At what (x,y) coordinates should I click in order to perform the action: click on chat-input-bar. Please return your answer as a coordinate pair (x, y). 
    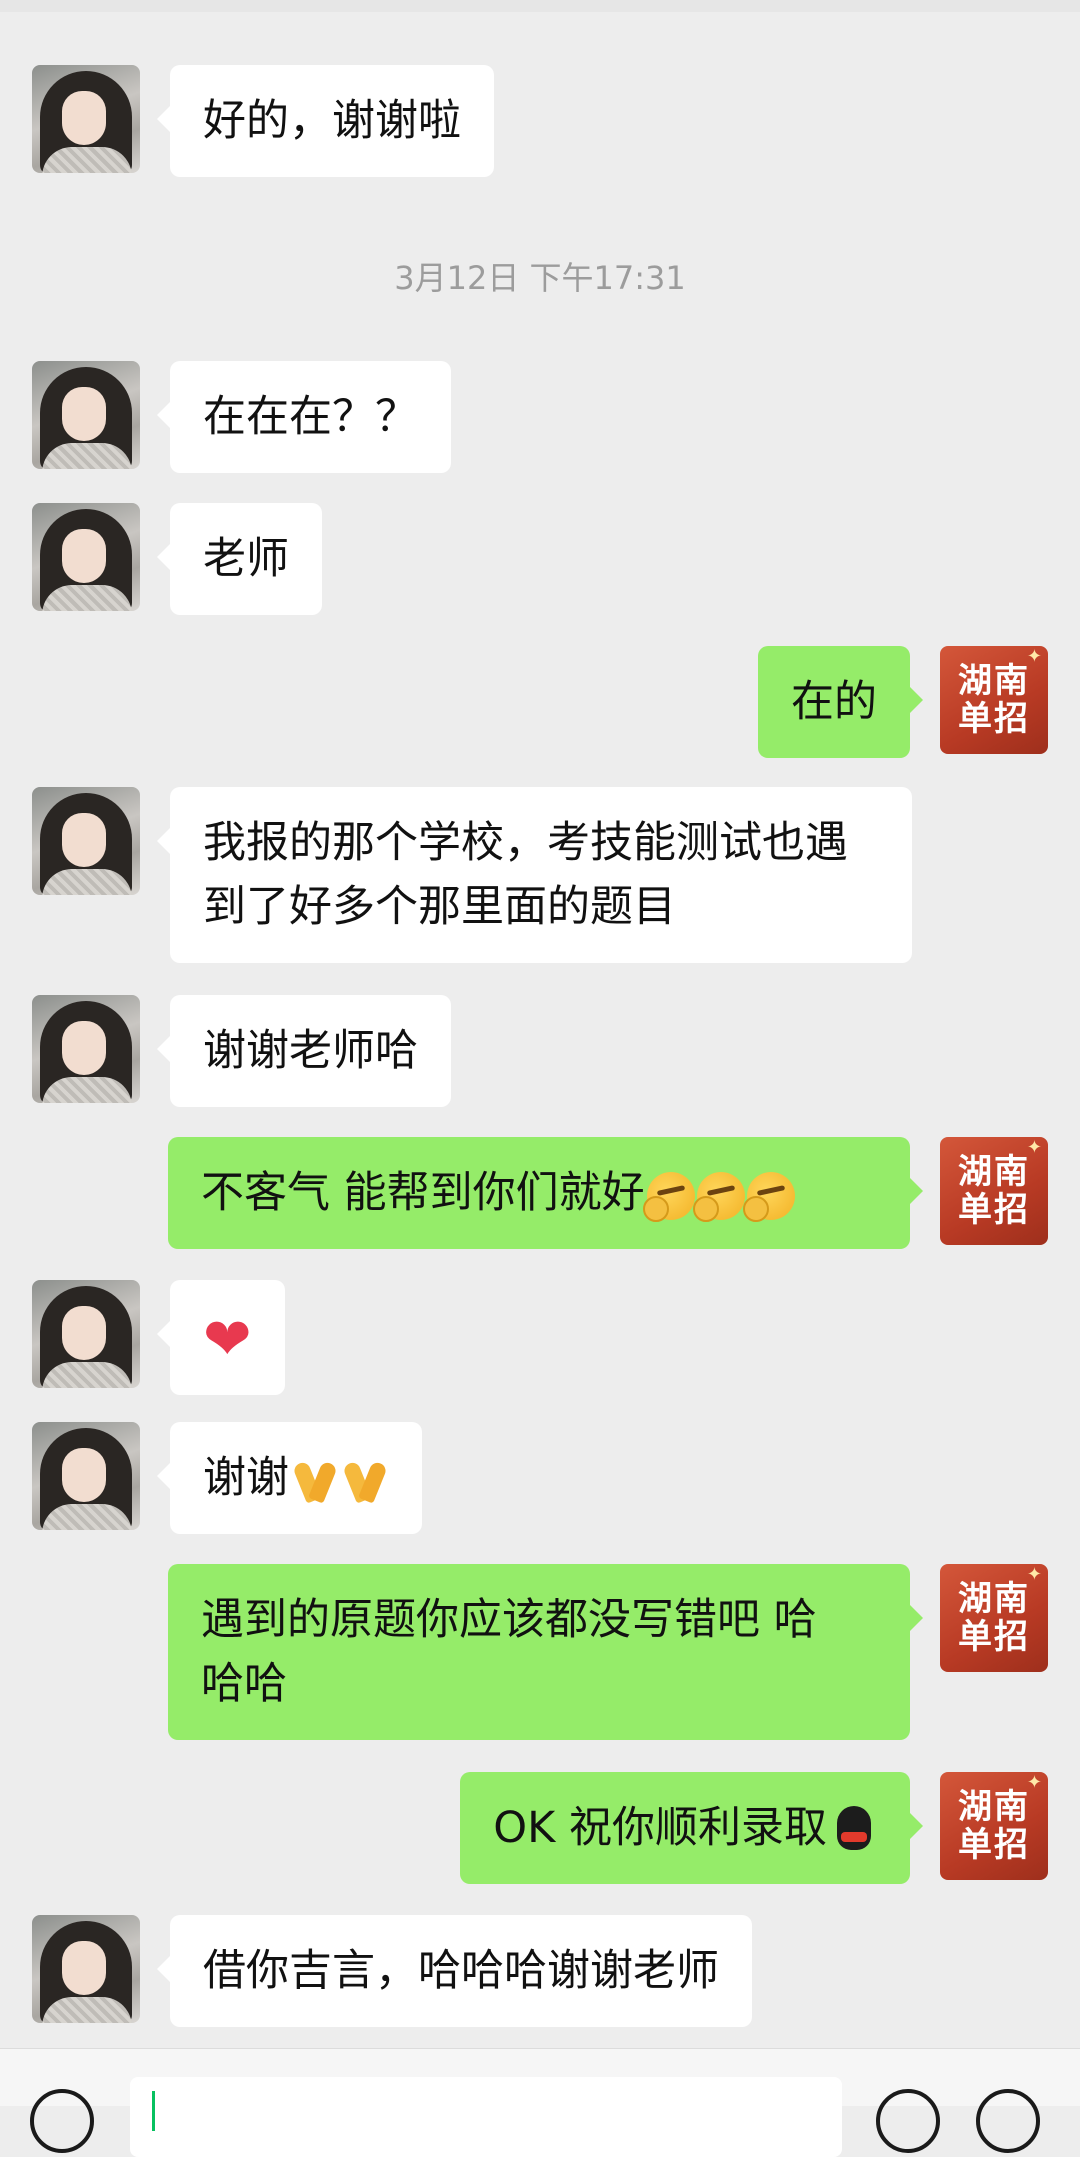
    Looking at the image, I should click on (540, 2102).